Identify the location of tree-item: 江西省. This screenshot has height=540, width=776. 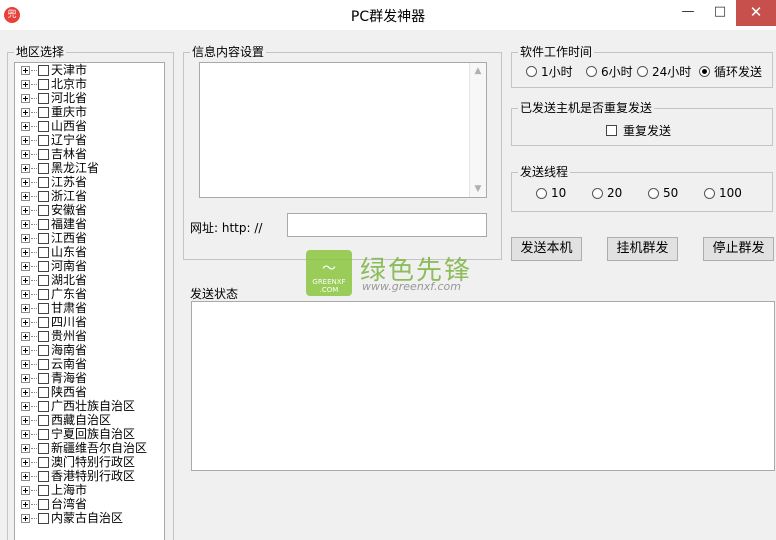
(89, 238).